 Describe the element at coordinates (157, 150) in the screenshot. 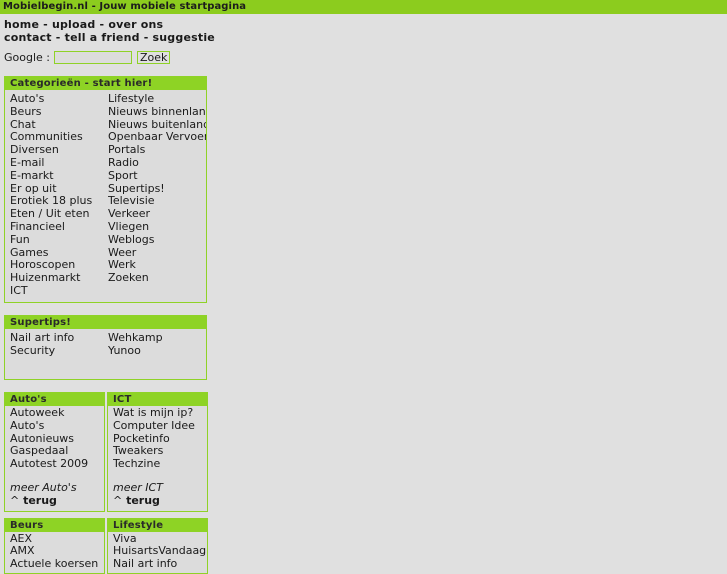

I see `category-link-portals: Portals` at that location.